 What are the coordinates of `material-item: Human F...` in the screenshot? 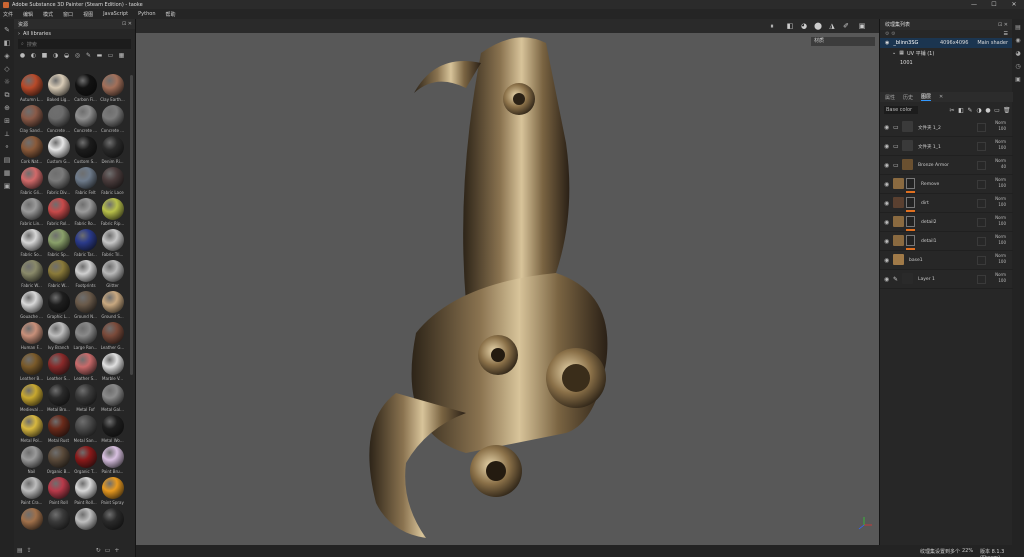 It's located at (31, 337).